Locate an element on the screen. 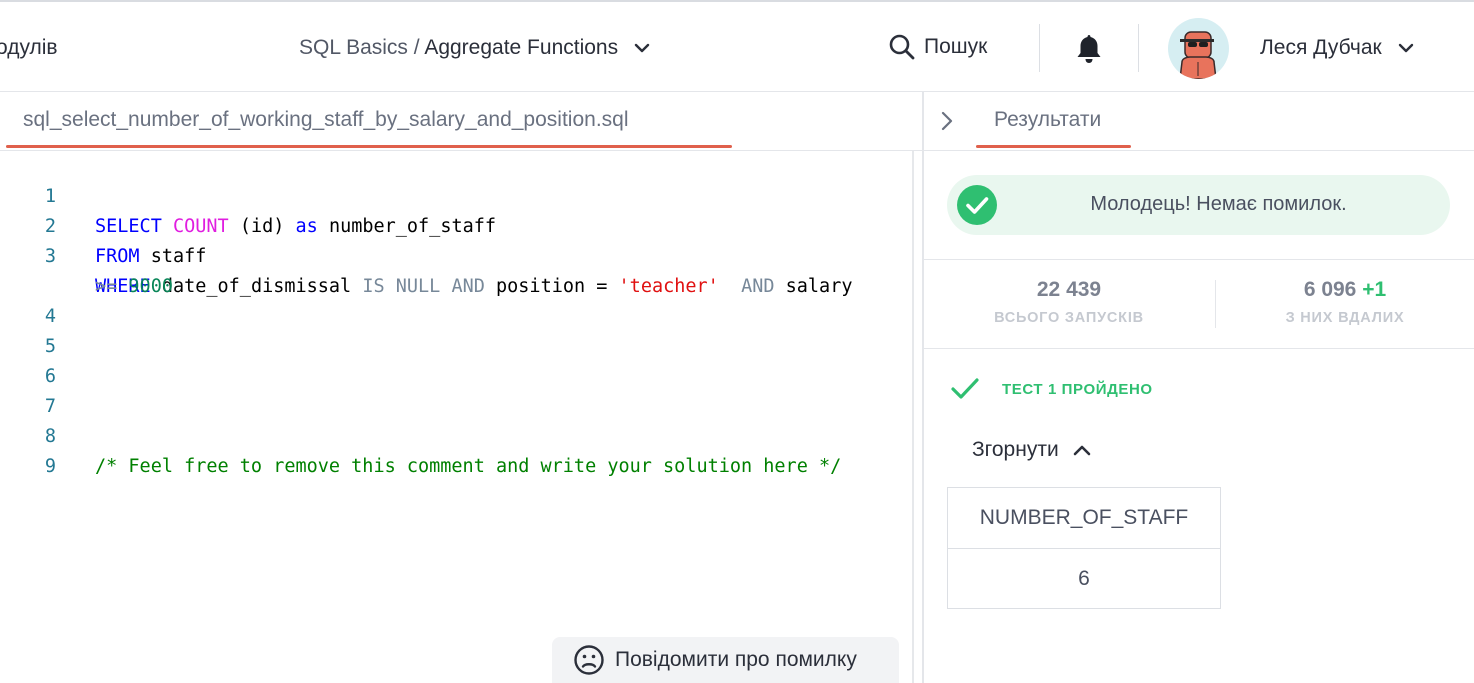  collapse-toggle: Згорнути is located at coordinates (1032, 450).